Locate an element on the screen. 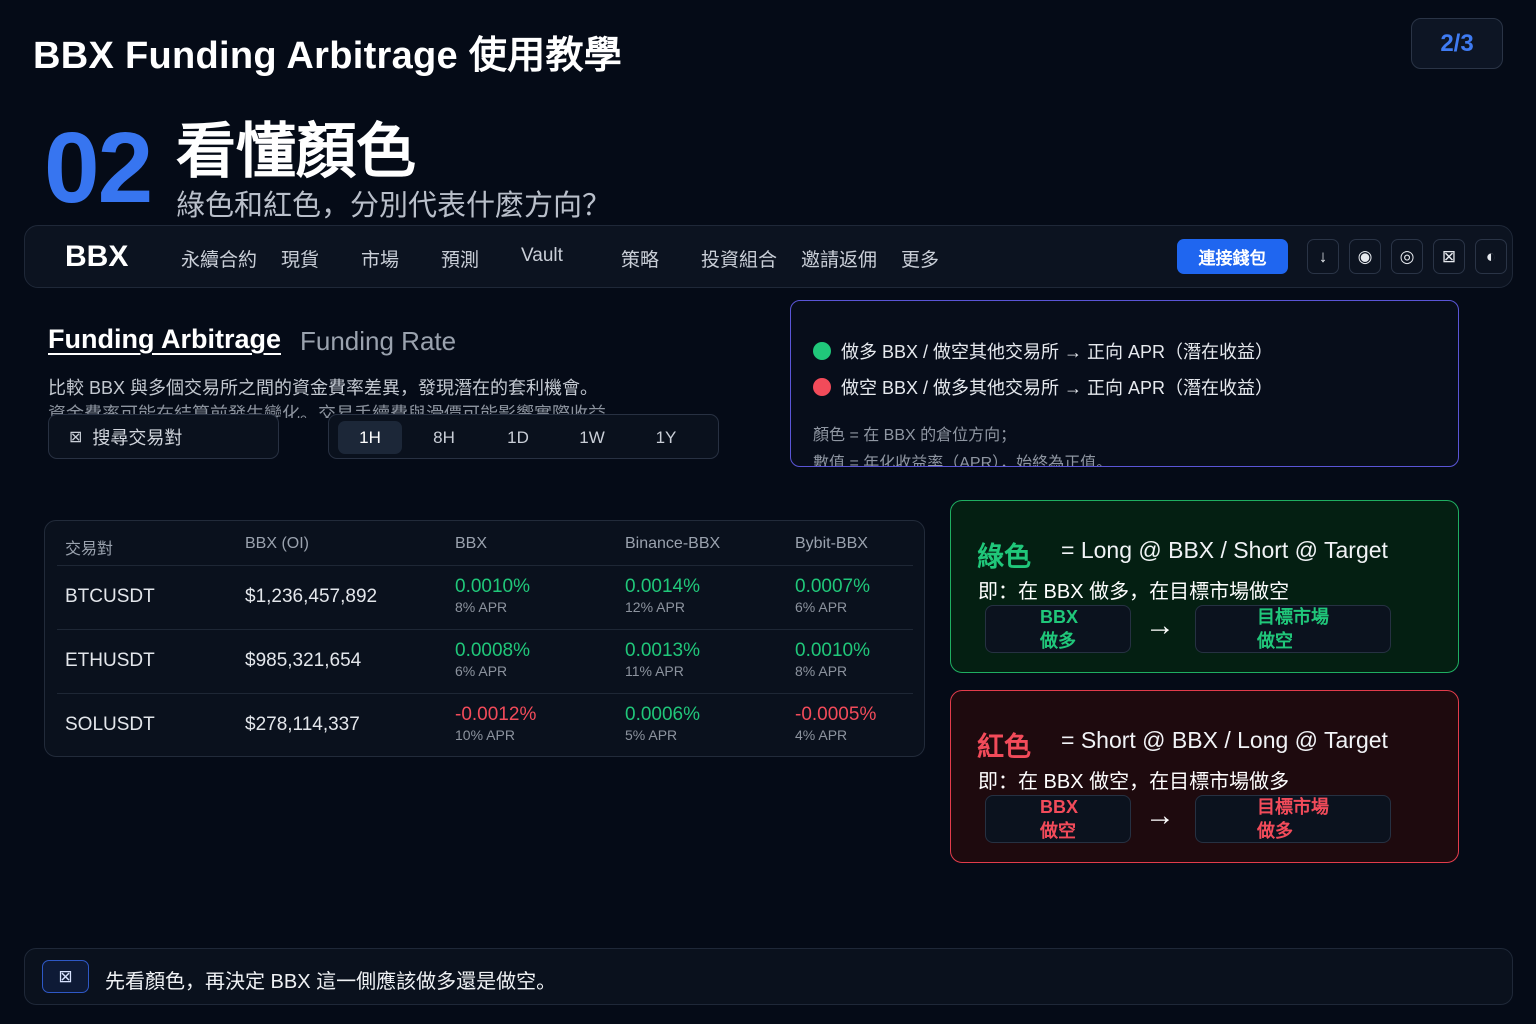 Image resolution: width=1536 pixels, height=1024 pixels. bbx-rate-cell: -0.0012% 10% APR is located at coordinates (495, 723).